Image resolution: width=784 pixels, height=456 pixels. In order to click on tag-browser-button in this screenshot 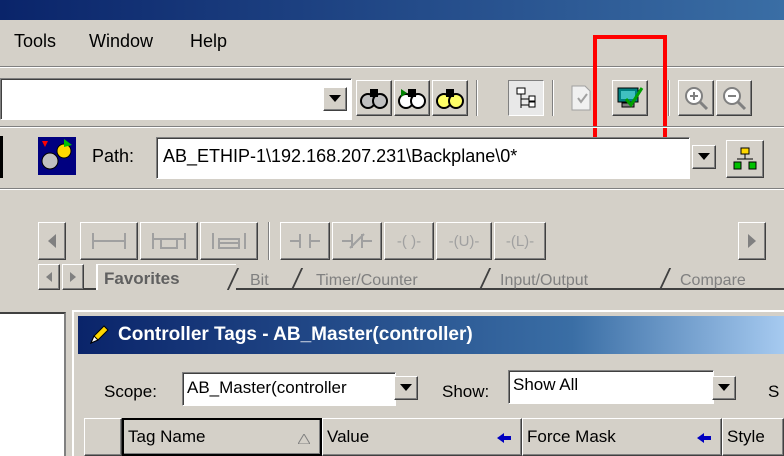, I will do `click(526, 98)`.